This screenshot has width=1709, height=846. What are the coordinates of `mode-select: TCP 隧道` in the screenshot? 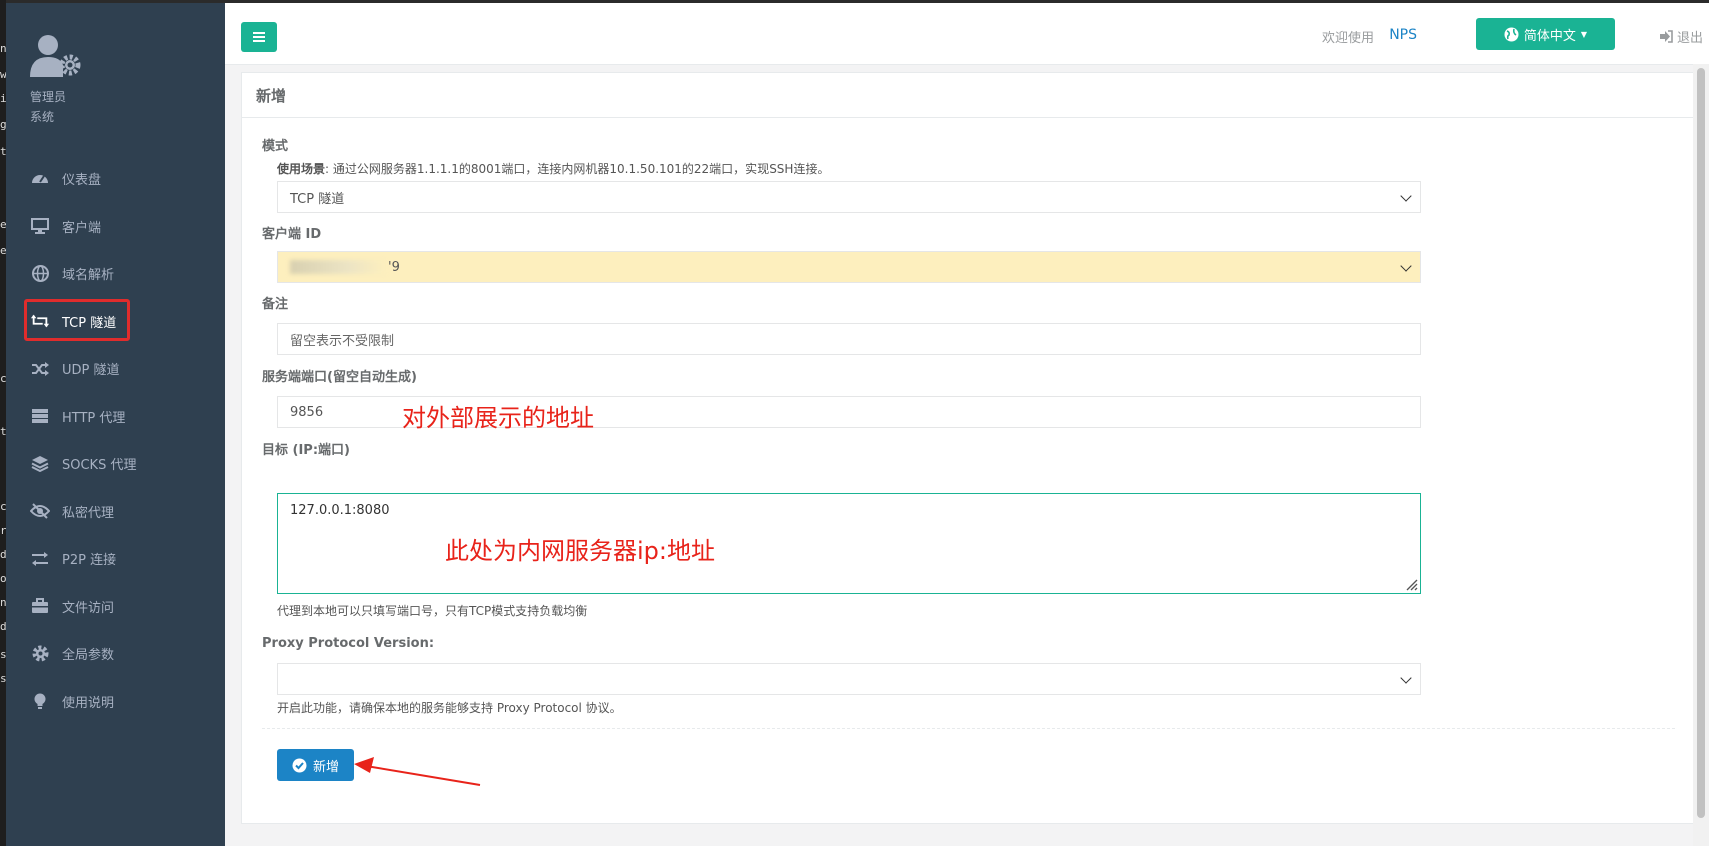 It's located at (849, 197).